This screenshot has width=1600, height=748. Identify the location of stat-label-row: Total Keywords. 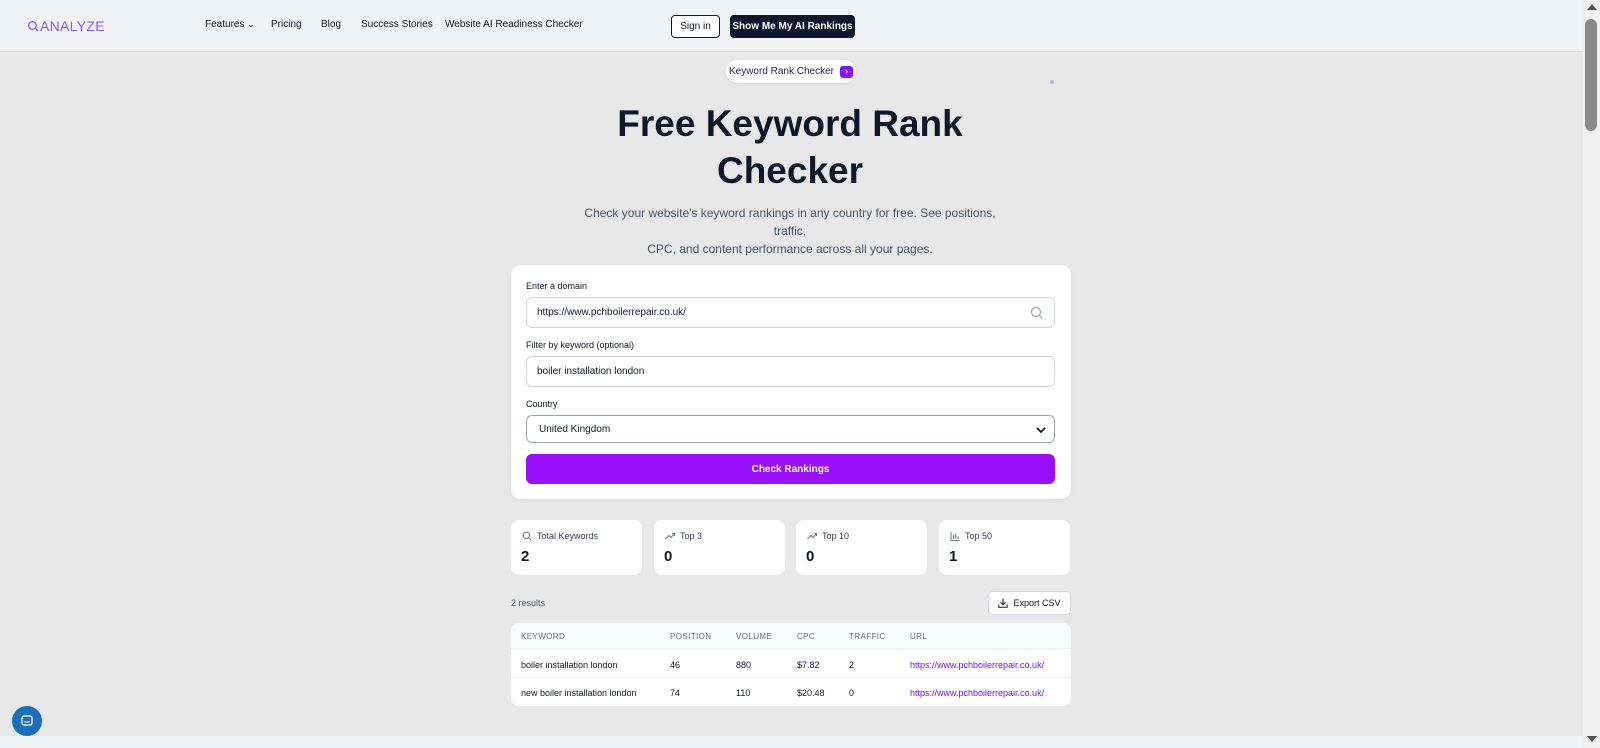
(560, 536).